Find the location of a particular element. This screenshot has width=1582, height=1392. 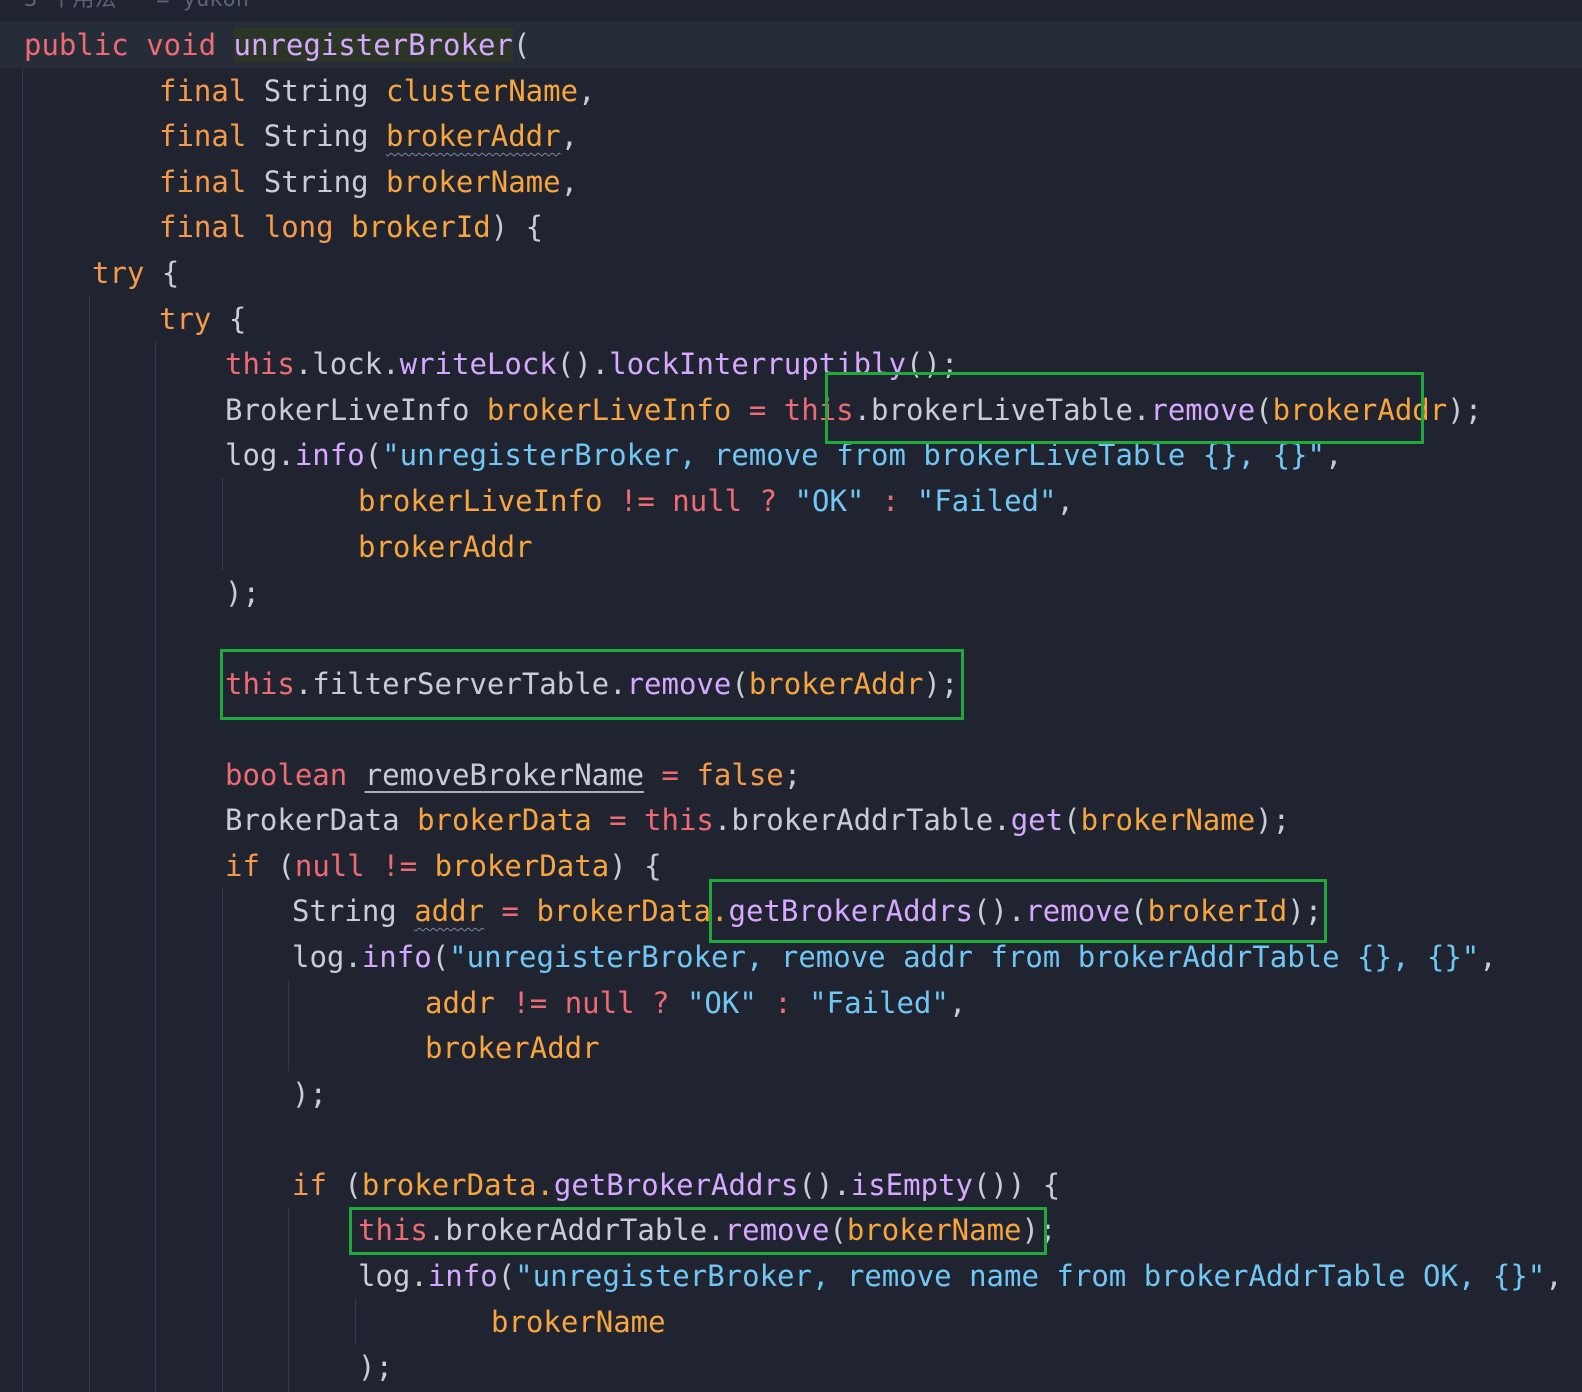

code-token: brokerData. is located at coordinates (632, 911).